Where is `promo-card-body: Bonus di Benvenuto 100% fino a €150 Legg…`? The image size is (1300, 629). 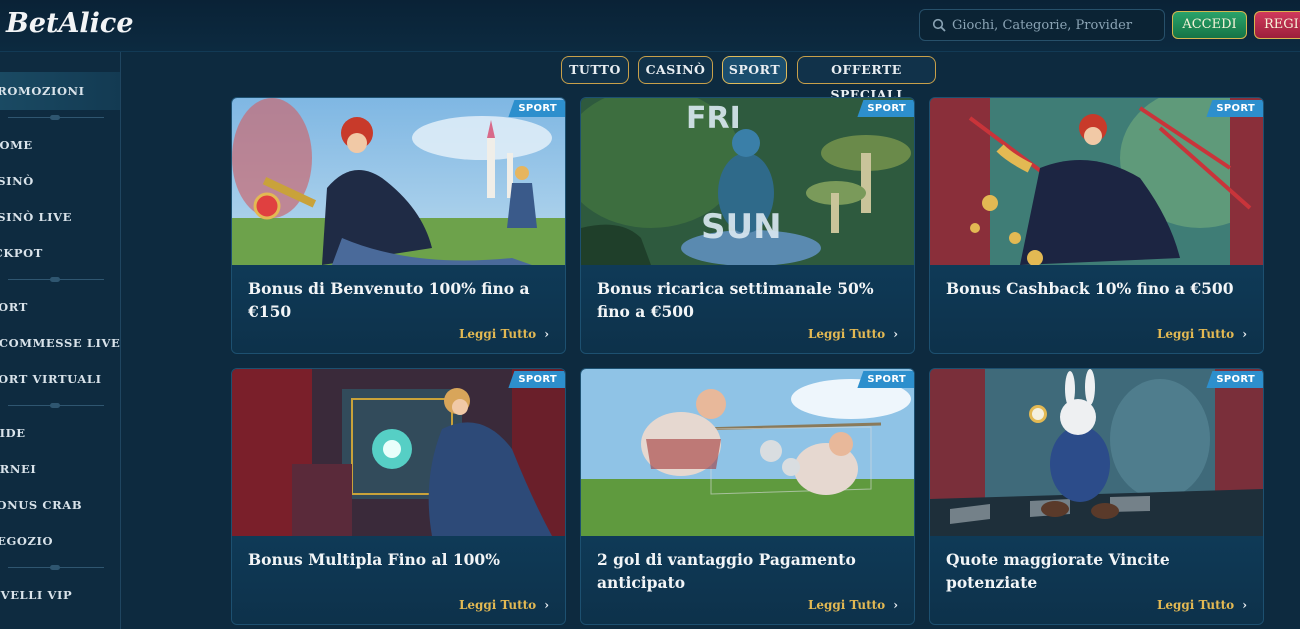
promo-card-body: Bonus di Benvenuto 100% fino a €150 Legg… is located at coordinates (398, 309).